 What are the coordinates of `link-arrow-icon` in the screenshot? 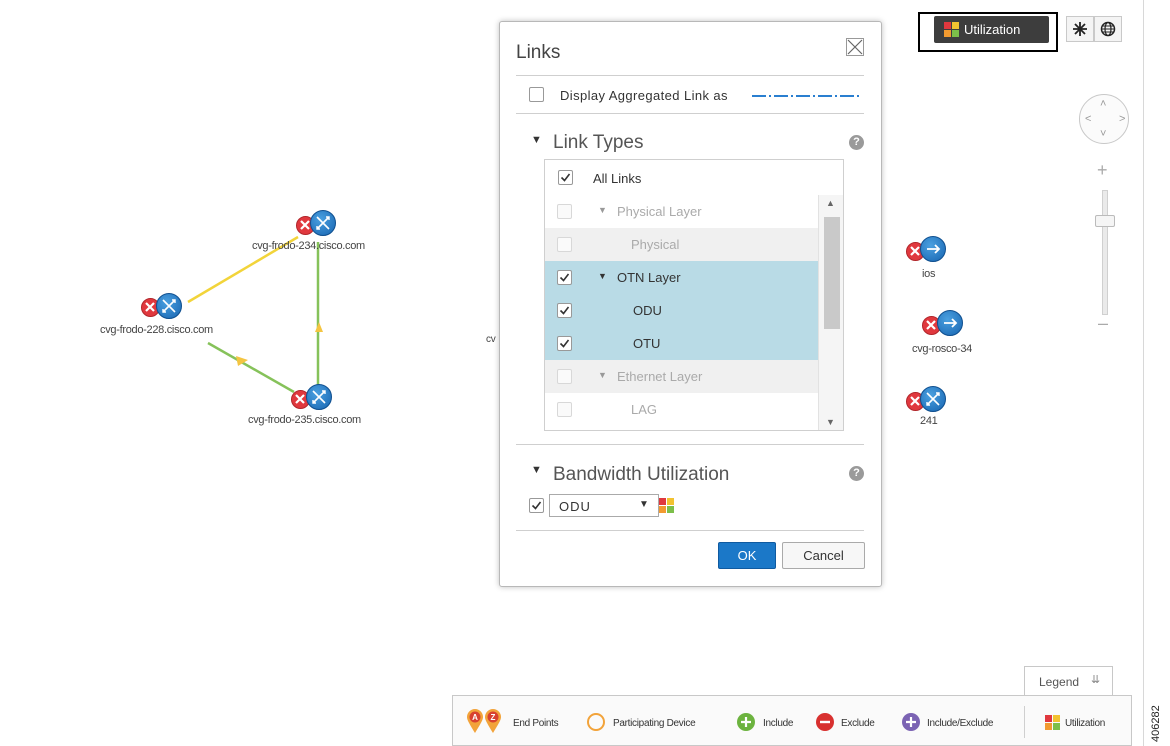 It's located at (319, 327).